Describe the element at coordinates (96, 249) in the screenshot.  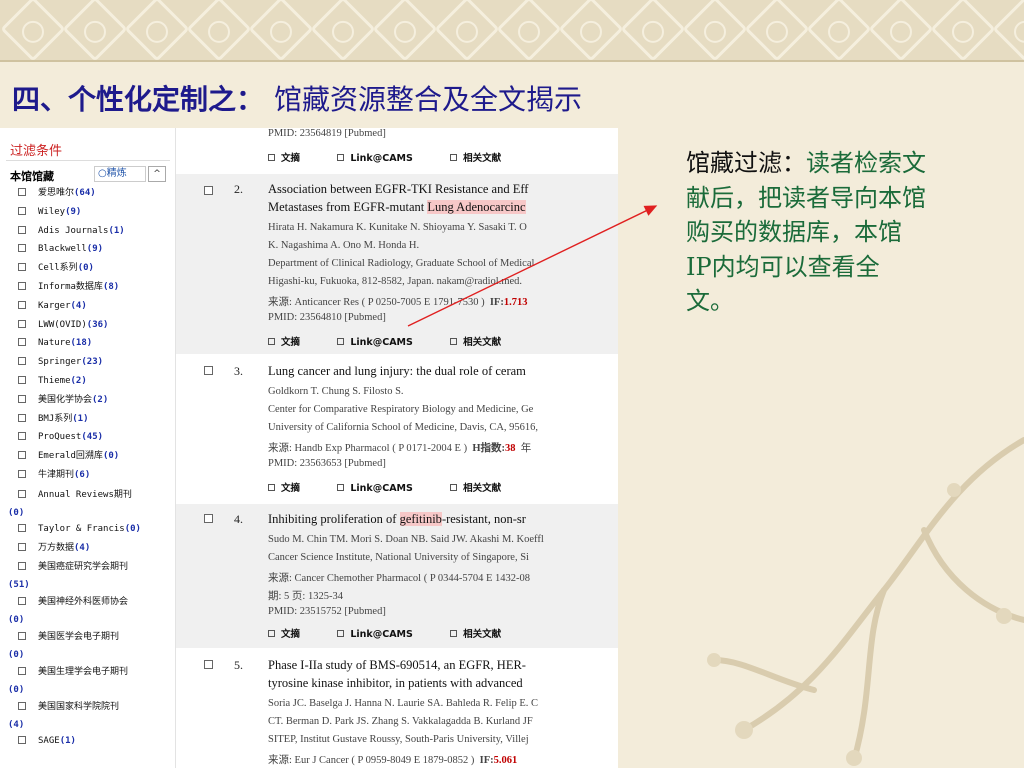
I see `filter-item: Blackwell(9)` at that location.